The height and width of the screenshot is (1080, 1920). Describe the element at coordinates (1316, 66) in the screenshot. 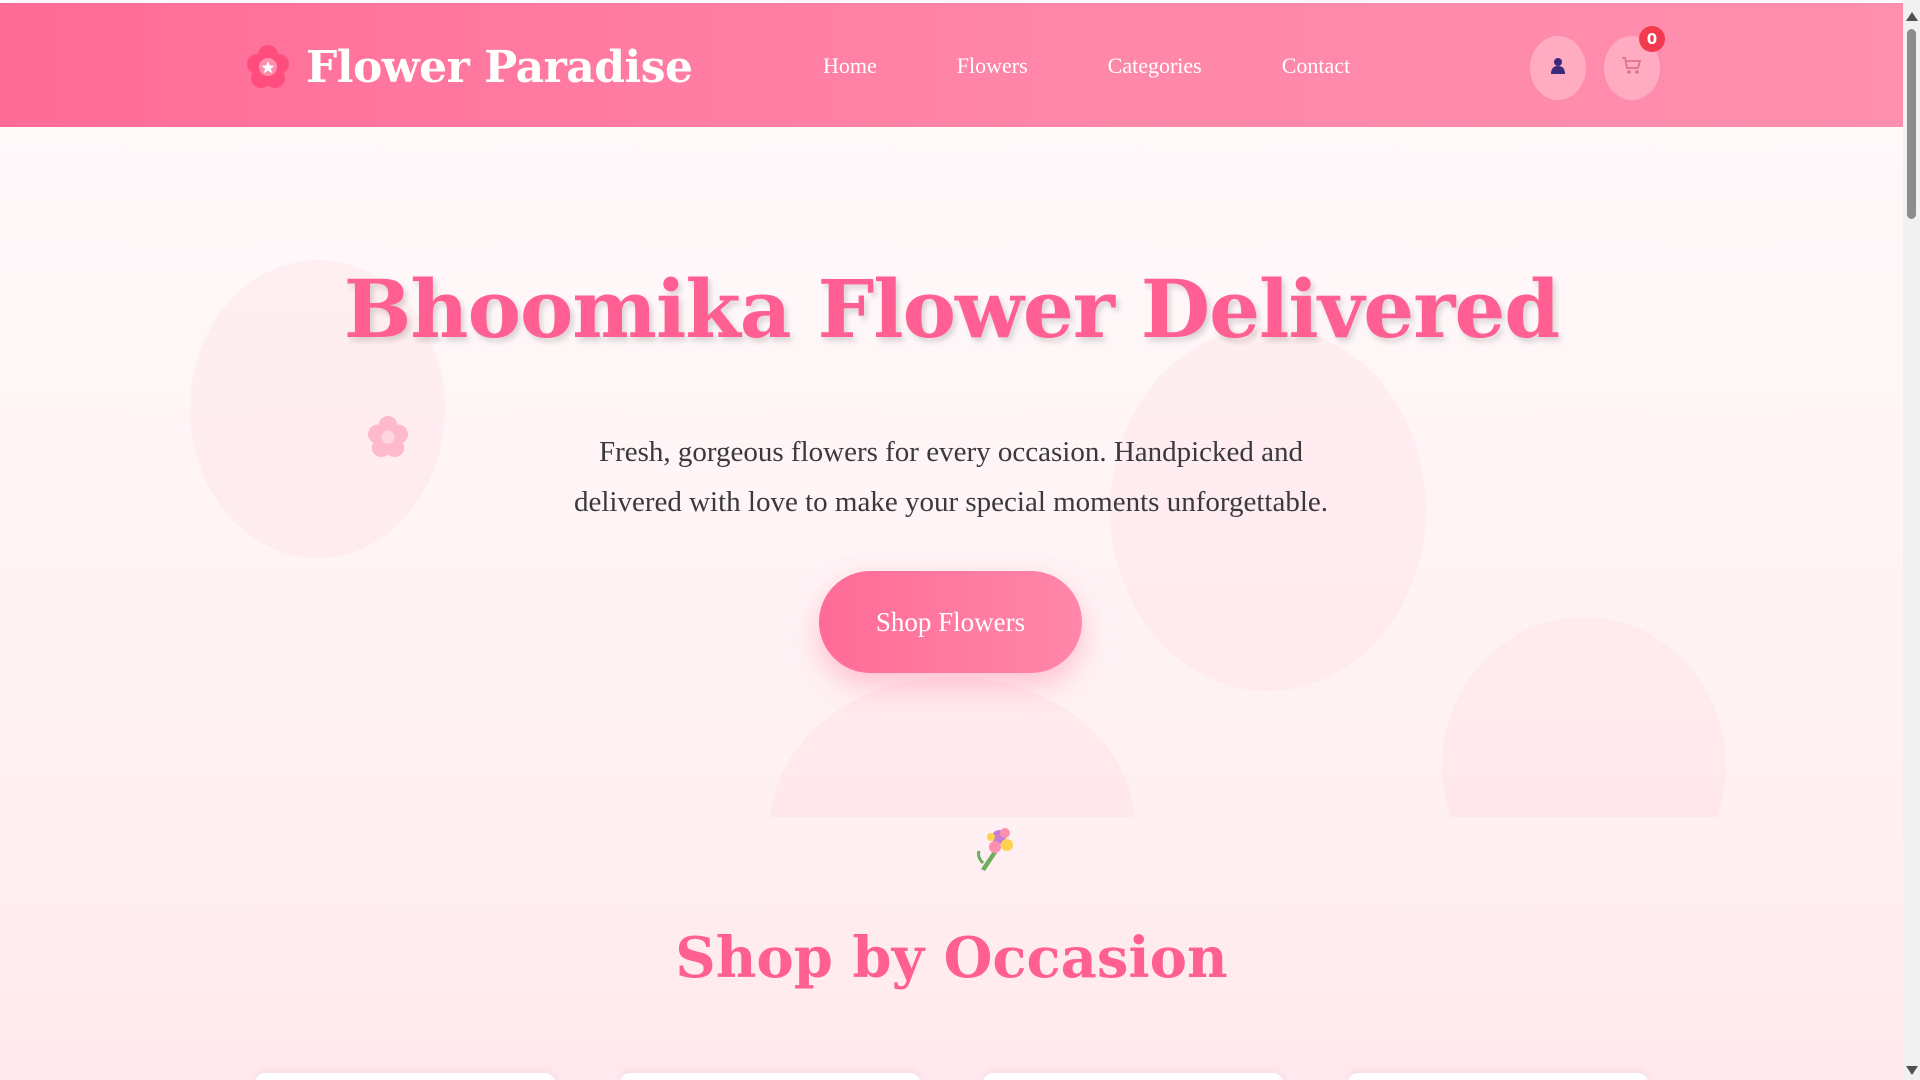

I see `nav-contact: Contact` at that location.